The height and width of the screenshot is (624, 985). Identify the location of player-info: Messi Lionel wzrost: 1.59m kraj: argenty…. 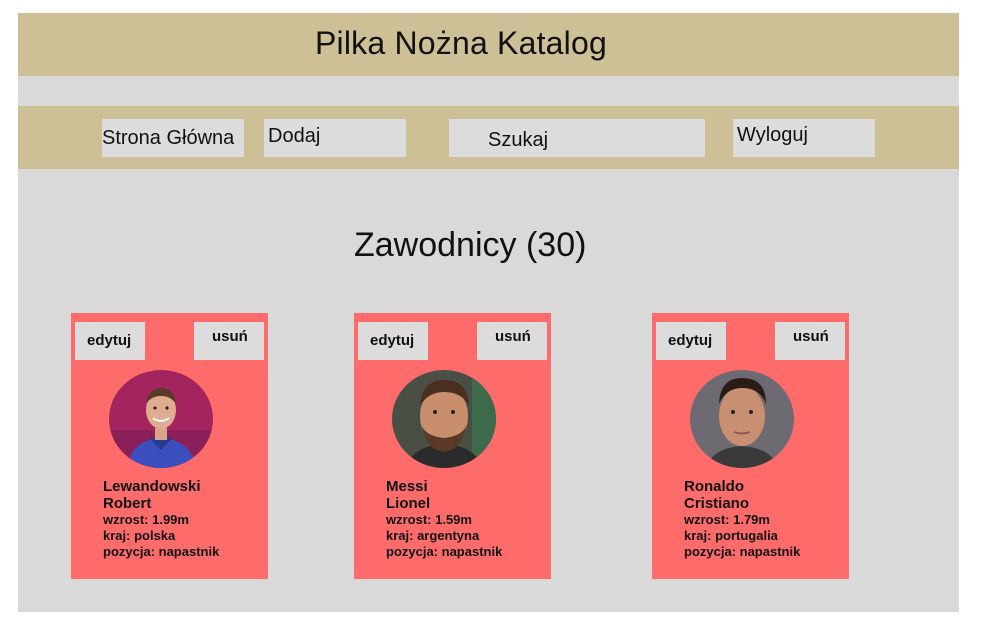
(444, 519).